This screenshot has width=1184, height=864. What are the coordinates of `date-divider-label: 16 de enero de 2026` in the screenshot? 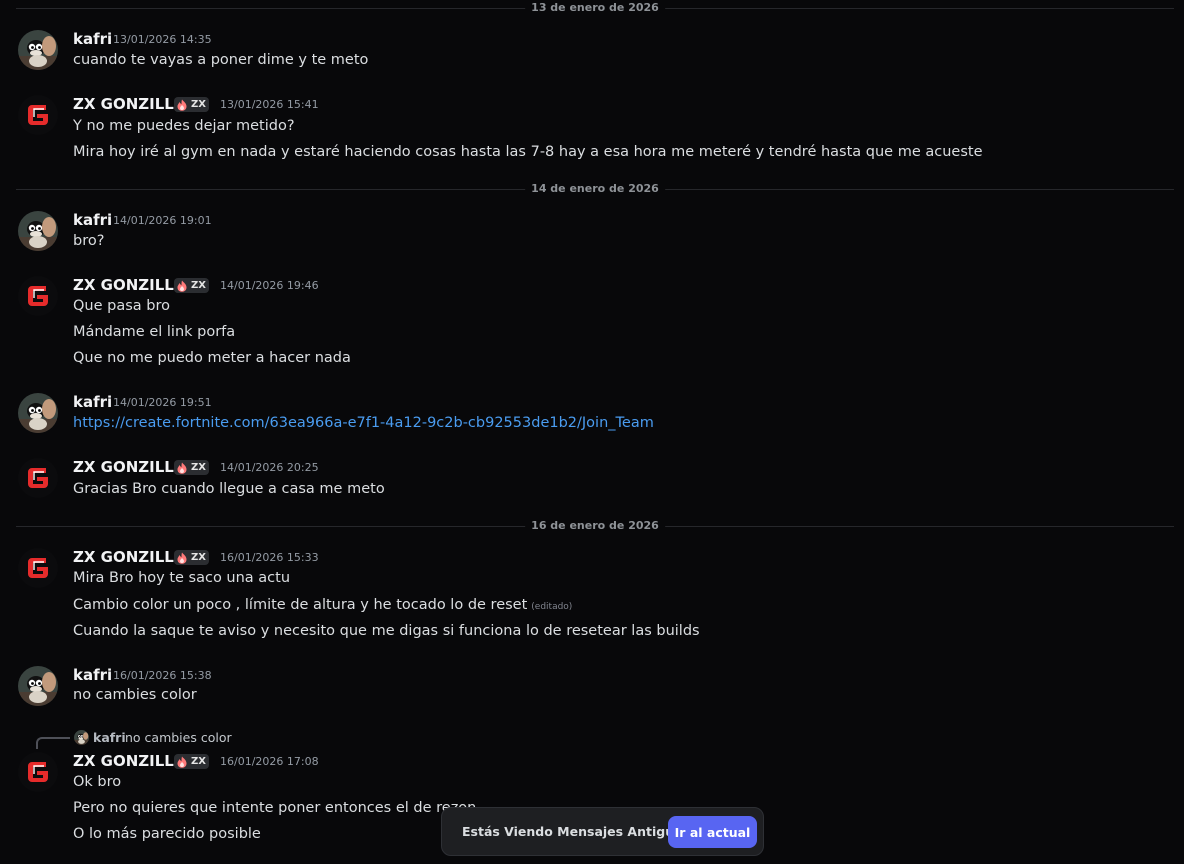 It's located at (595, 526).